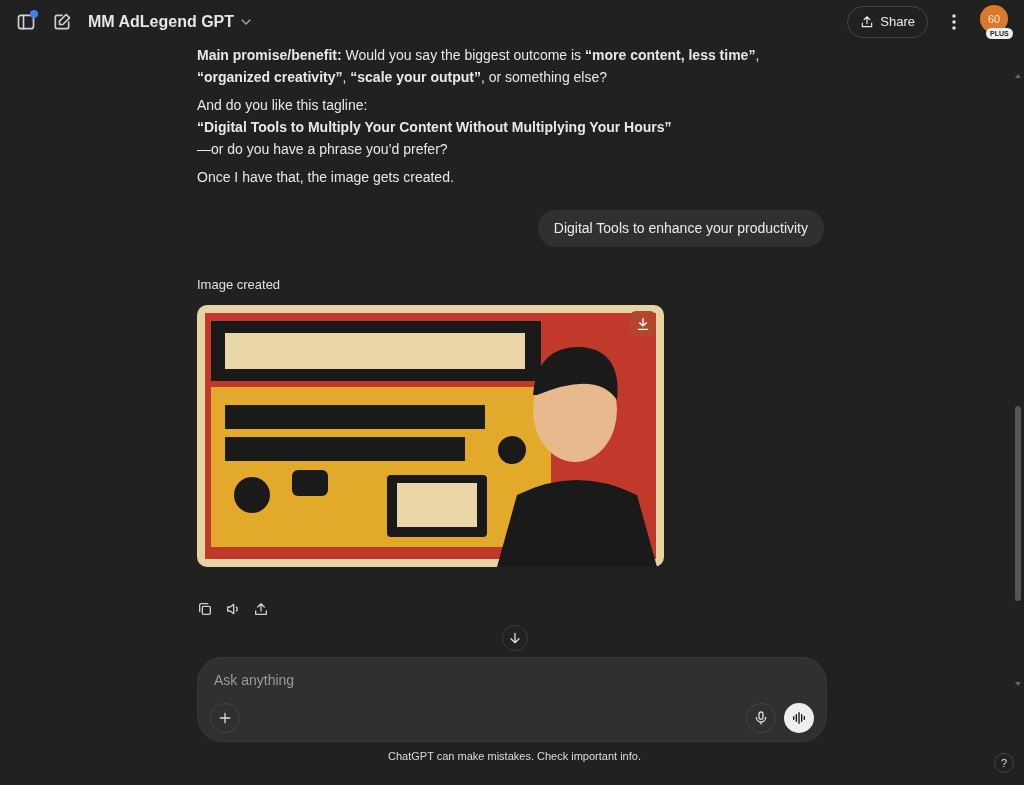 This screenshot has height=785, width=1024. What do you see at coordinates (323, 149) in the screenshot?
I see `message-text: —or do you have a phrase you’d prefer?` at bounding box center [323, 149].